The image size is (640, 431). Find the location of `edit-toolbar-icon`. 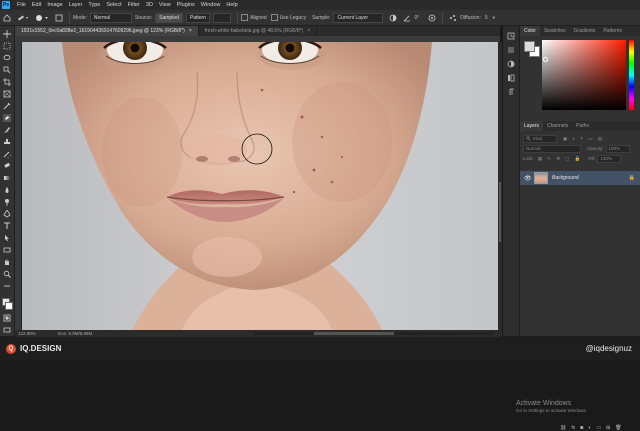

edit-toolbar-icon is located at coordinates (7, 286).